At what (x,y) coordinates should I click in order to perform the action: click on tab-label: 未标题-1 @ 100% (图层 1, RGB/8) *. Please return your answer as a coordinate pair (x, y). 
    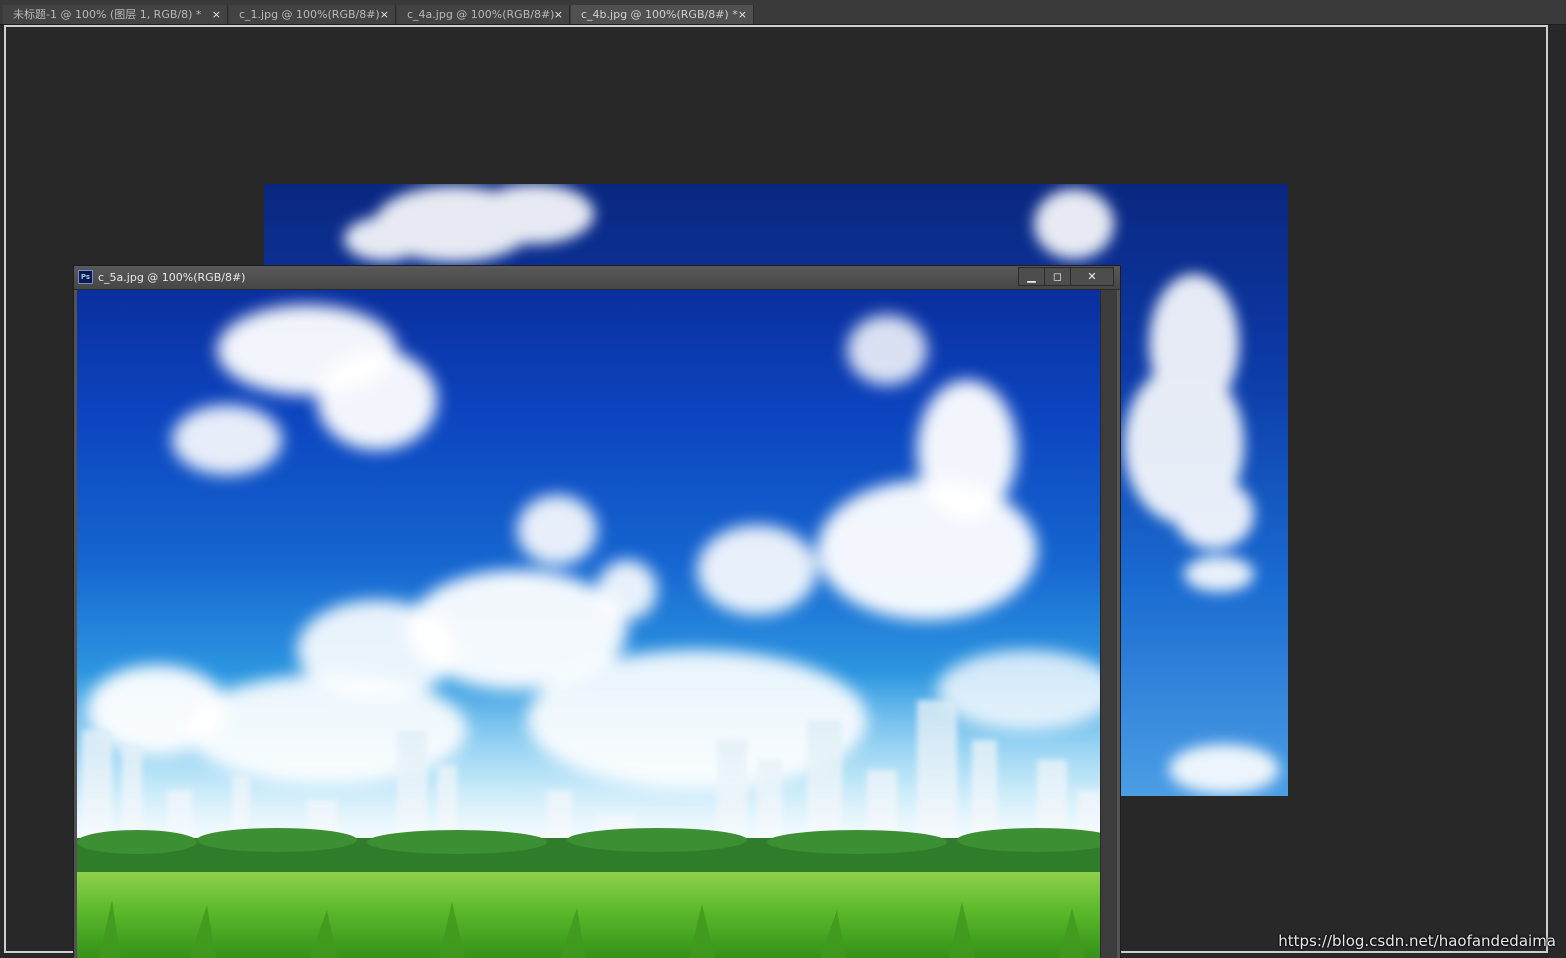
    Looking at the image, I should click on (107, 14).